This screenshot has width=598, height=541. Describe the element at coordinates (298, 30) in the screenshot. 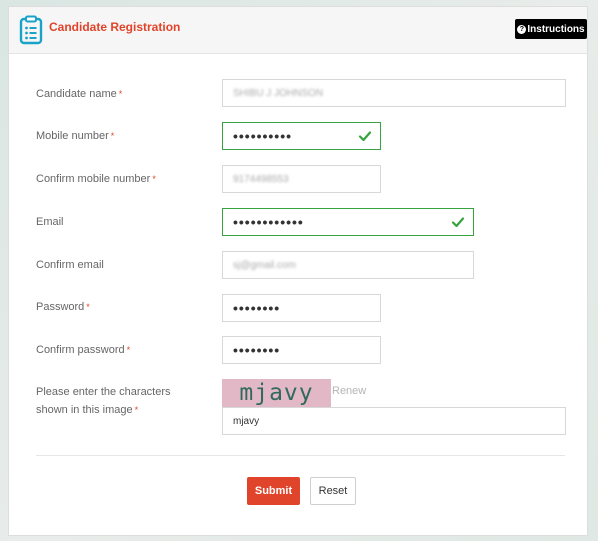

I see `form-header: Candidate Registration ? Instructions` at that location.